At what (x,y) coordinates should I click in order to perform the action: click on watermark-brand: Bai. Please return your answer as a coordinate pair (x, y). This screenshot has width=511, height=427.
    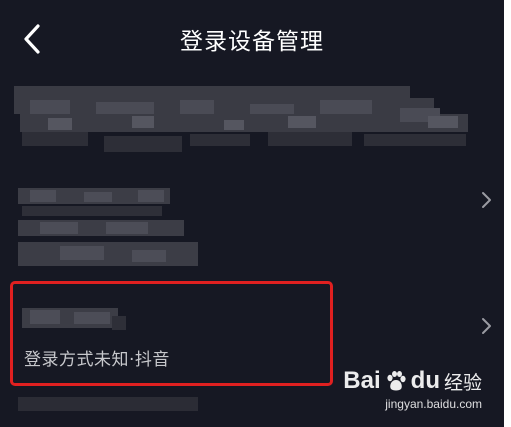
    Looking at the image, I should click on (362, 380).